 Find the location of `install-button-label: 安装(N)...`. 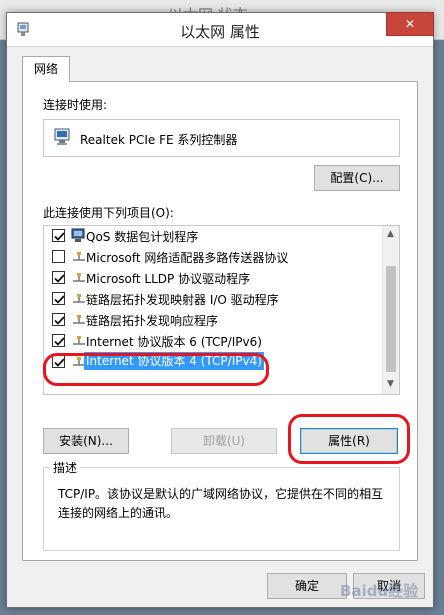

install-button-label: 安装(N)... is located at coordinates (86, 441).